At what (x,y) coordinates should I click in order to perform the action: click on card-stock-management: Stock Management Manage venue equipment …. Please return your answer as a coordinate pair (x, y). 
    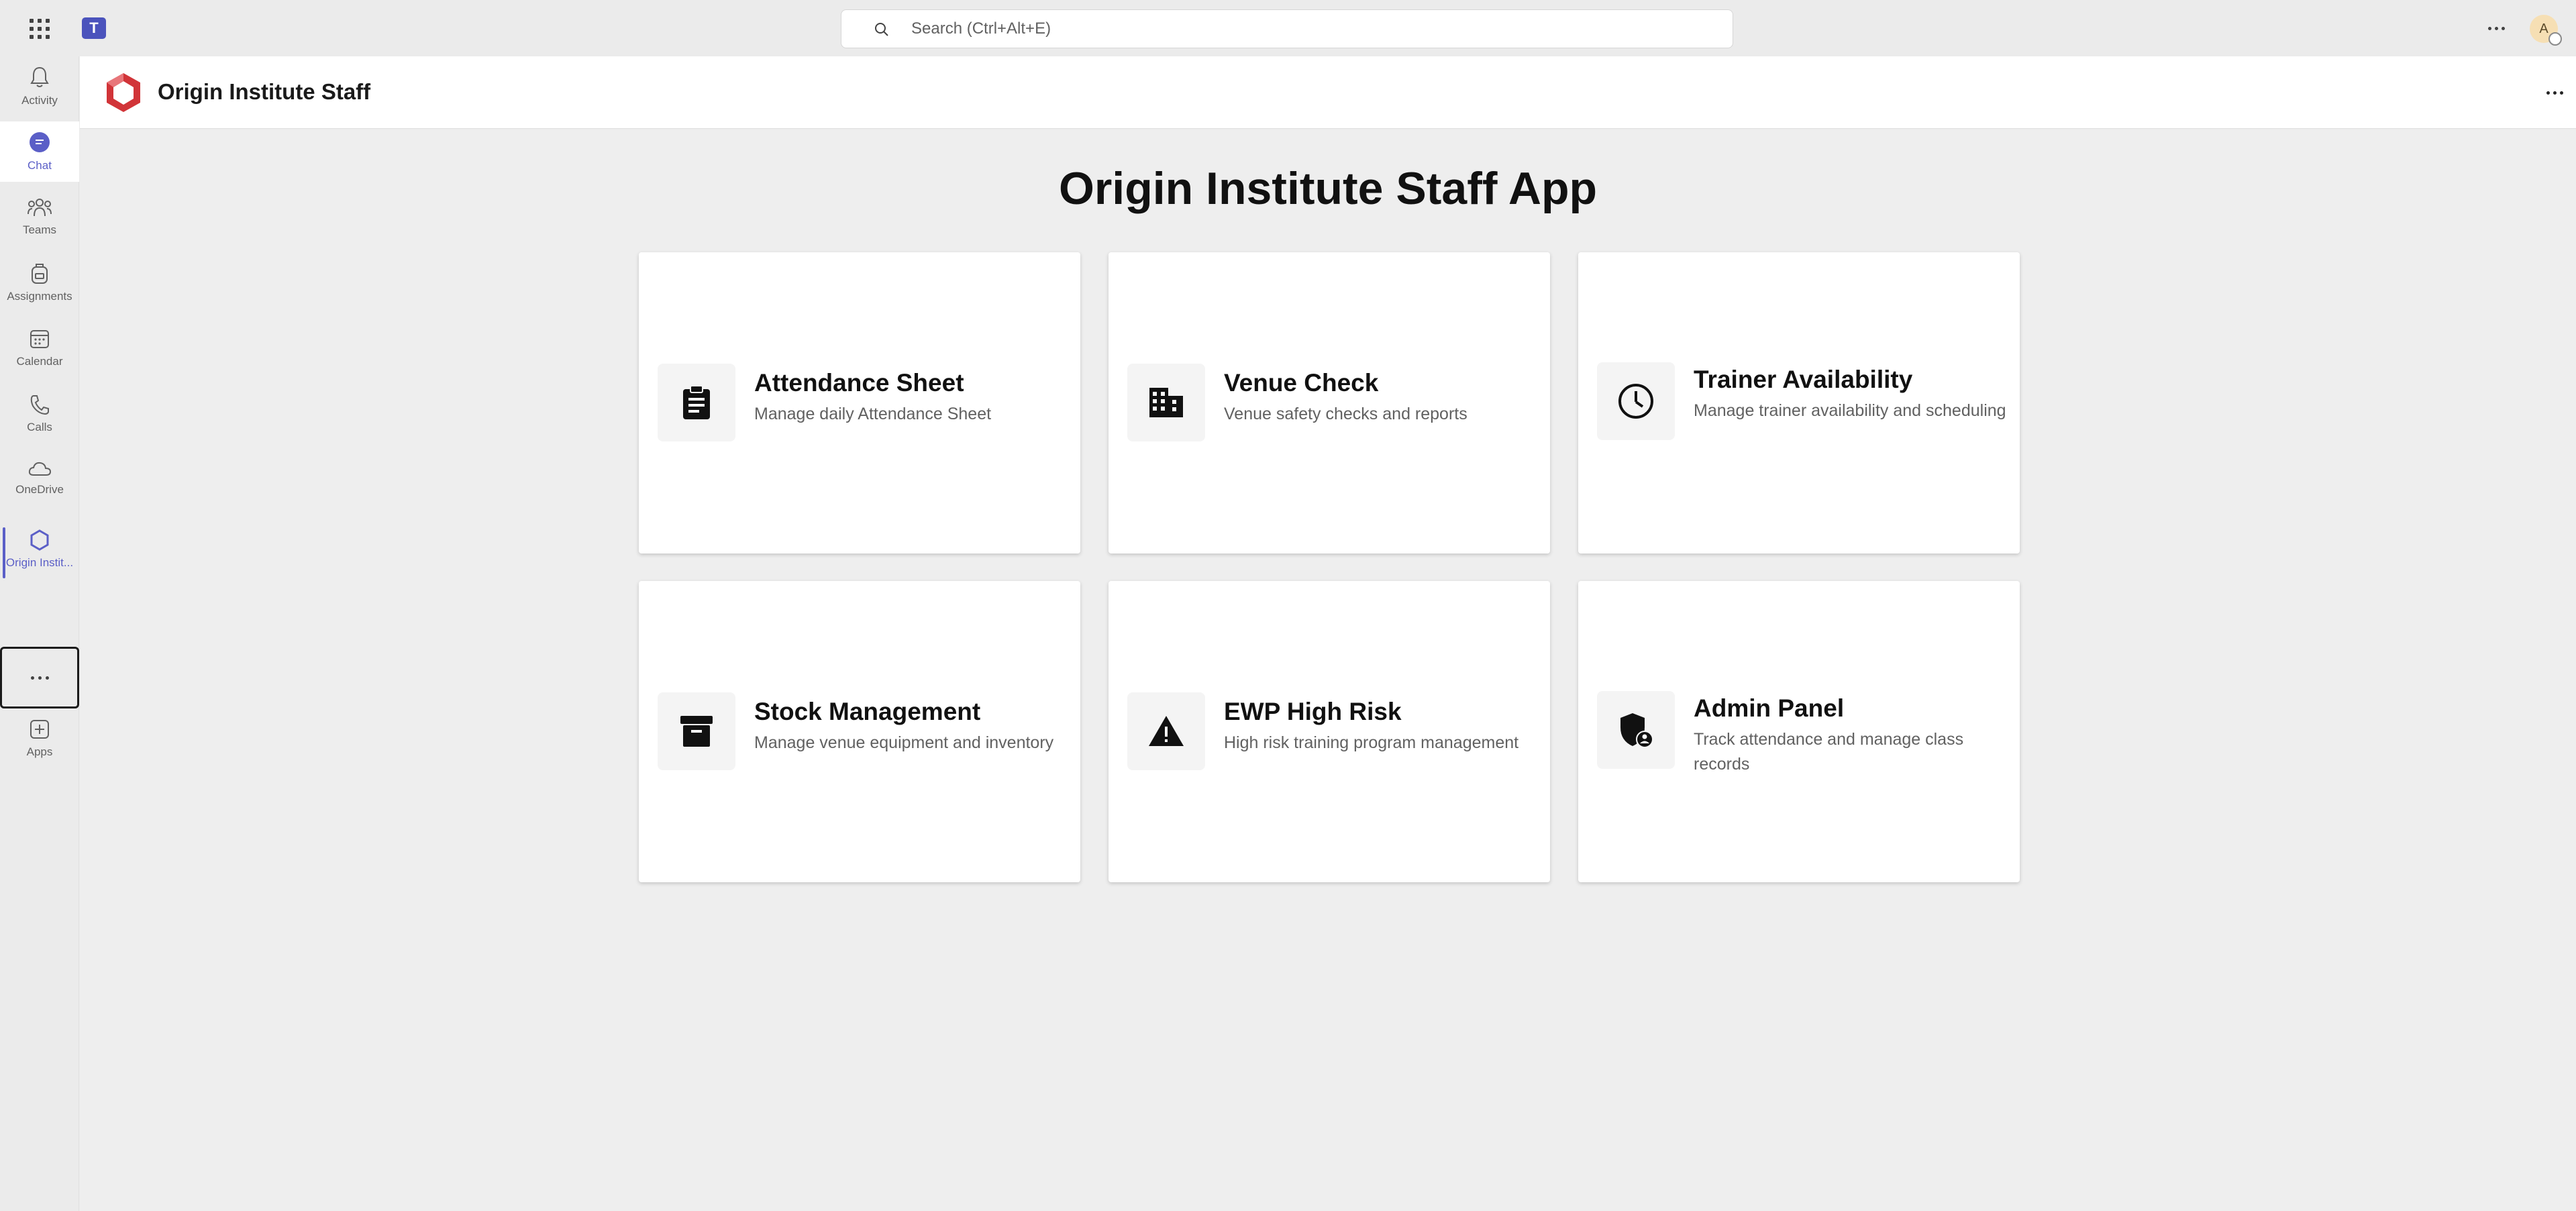
    Looking at the image, I should click on (859, 731).